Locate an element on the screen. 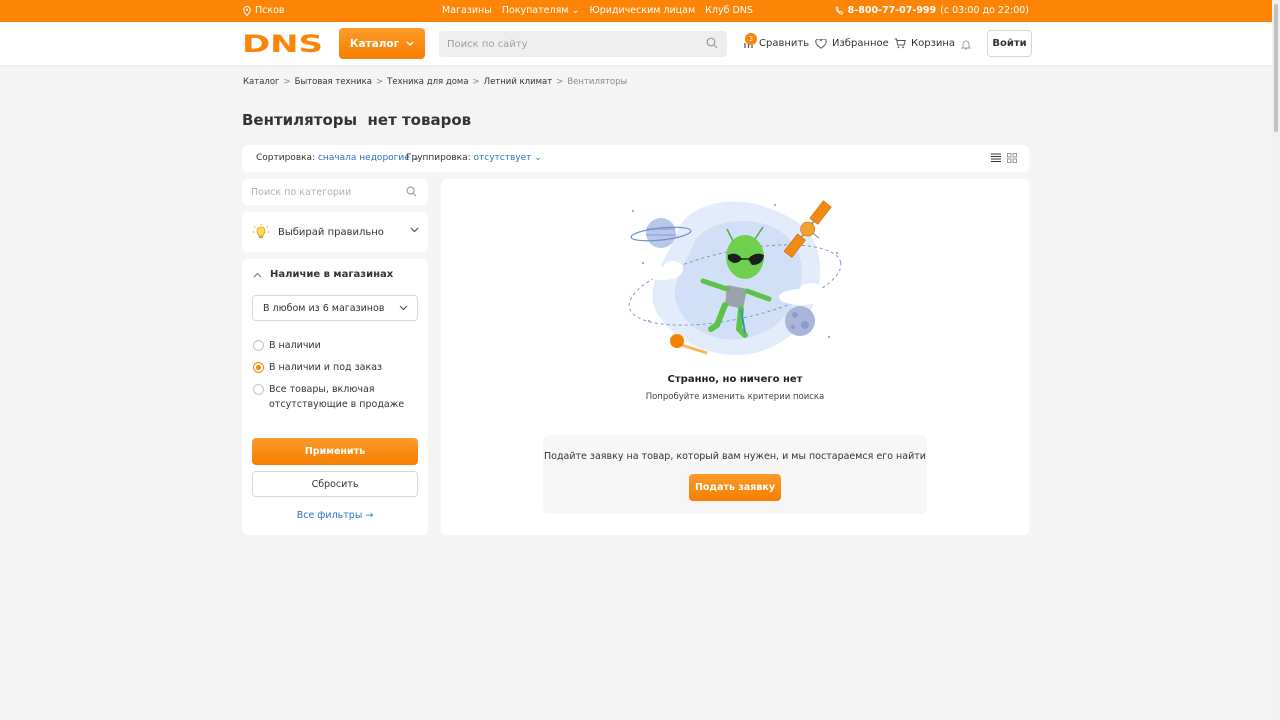 This screenshot has width=1280, height=720. phone-hours: (с 03:00 до 22:00) is located at coordinates (984, 10).